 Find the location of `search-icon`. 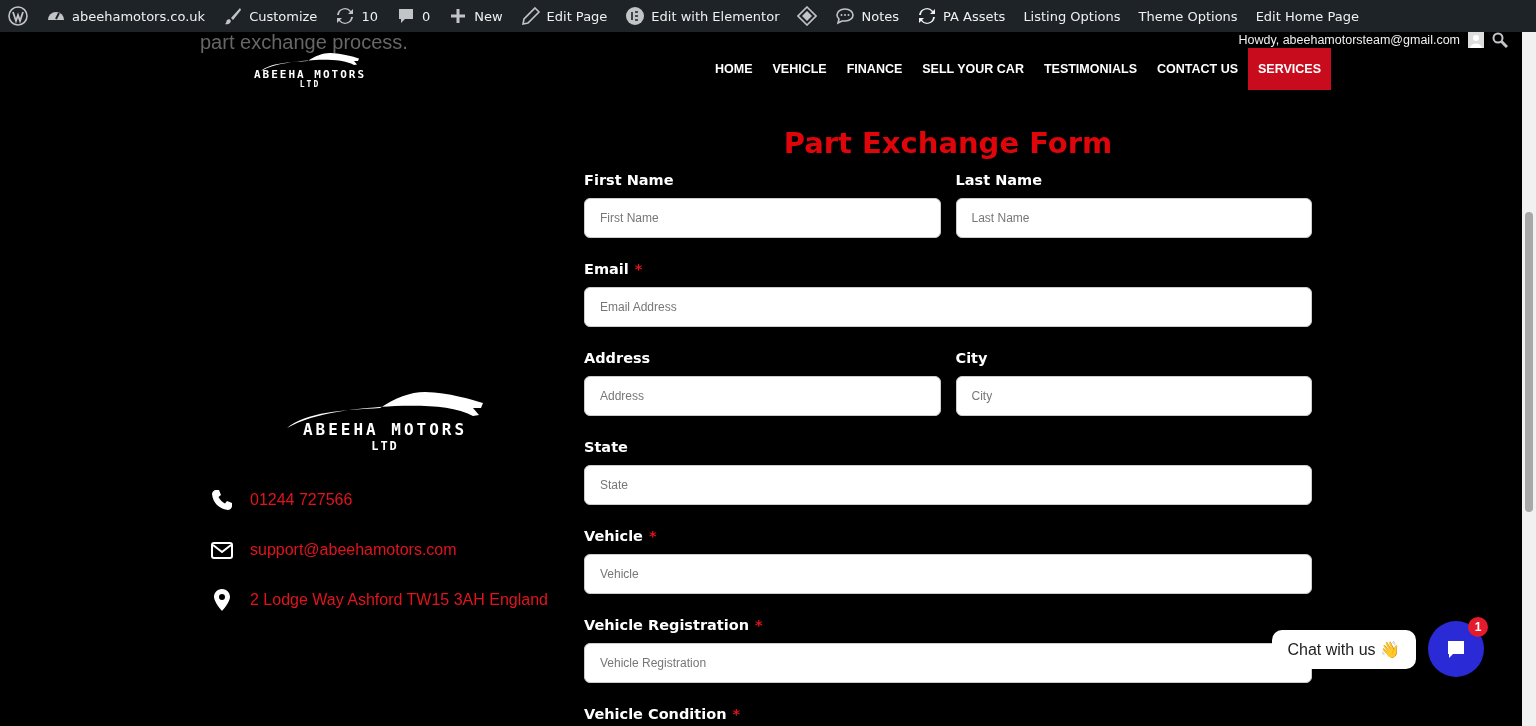

search-icon is located at coordinates (1500, 40).